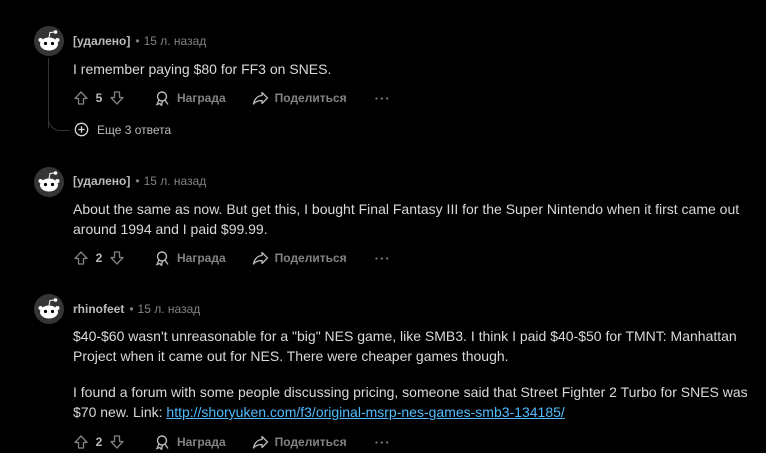  Describe the element at coordinates (99, 98) in the screenshot. I see `vote-score: 5` at that location.